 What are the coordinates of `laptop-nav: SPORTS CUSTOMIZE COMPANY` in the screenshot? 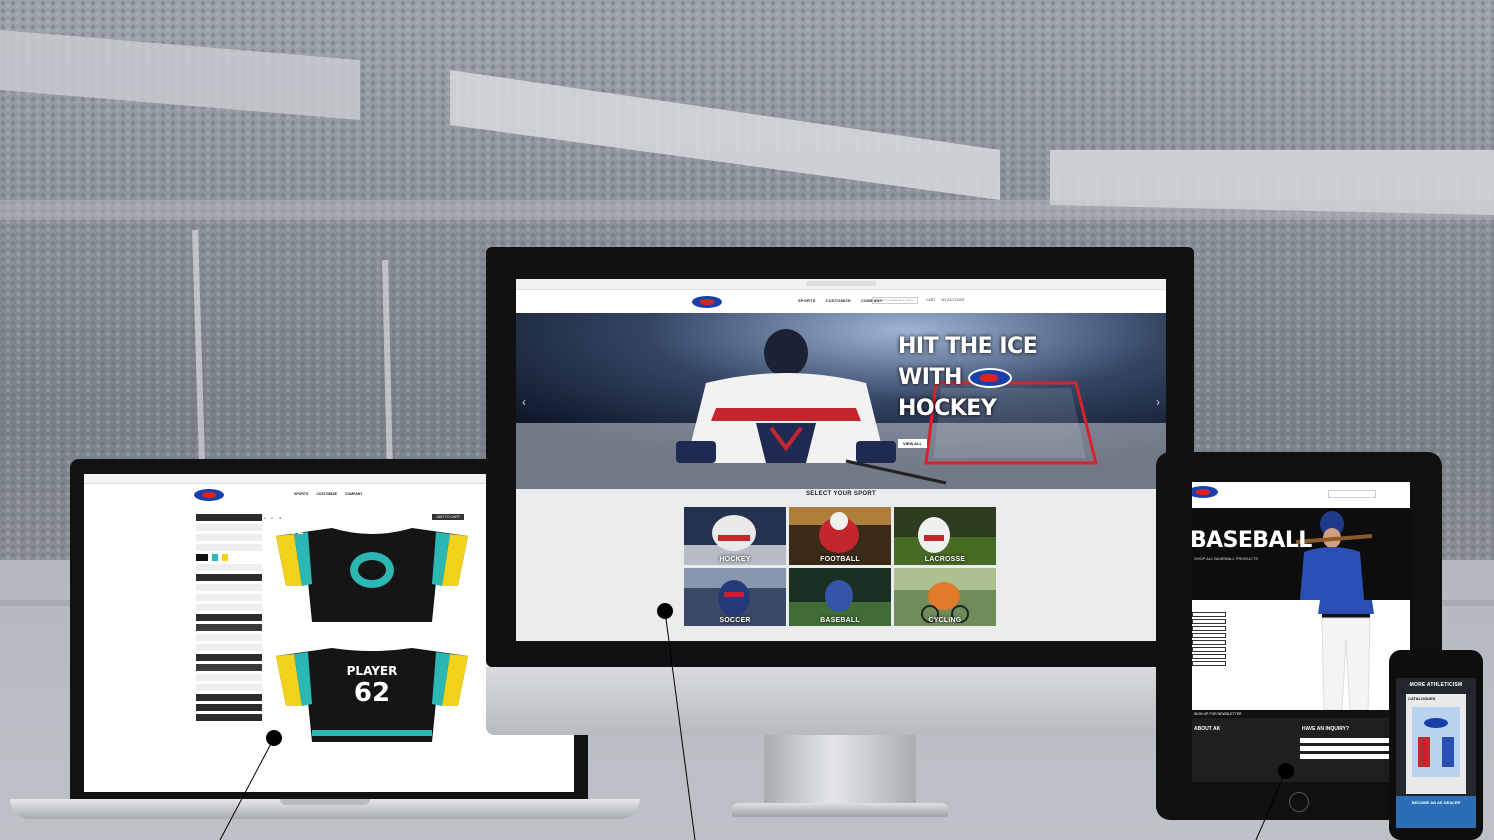 It's located at (328, 494).